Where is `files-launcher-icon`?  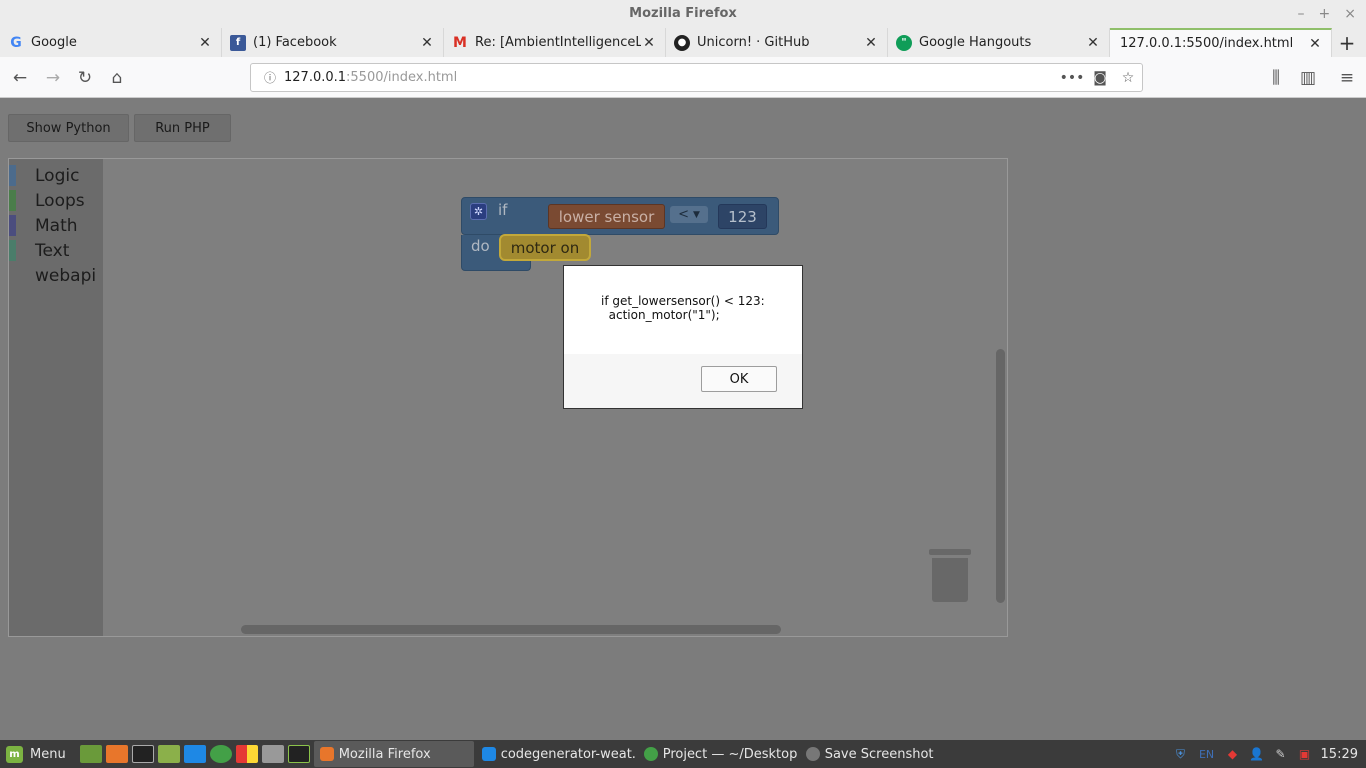 files-launcher-icon is located at coordinates (168, 754).